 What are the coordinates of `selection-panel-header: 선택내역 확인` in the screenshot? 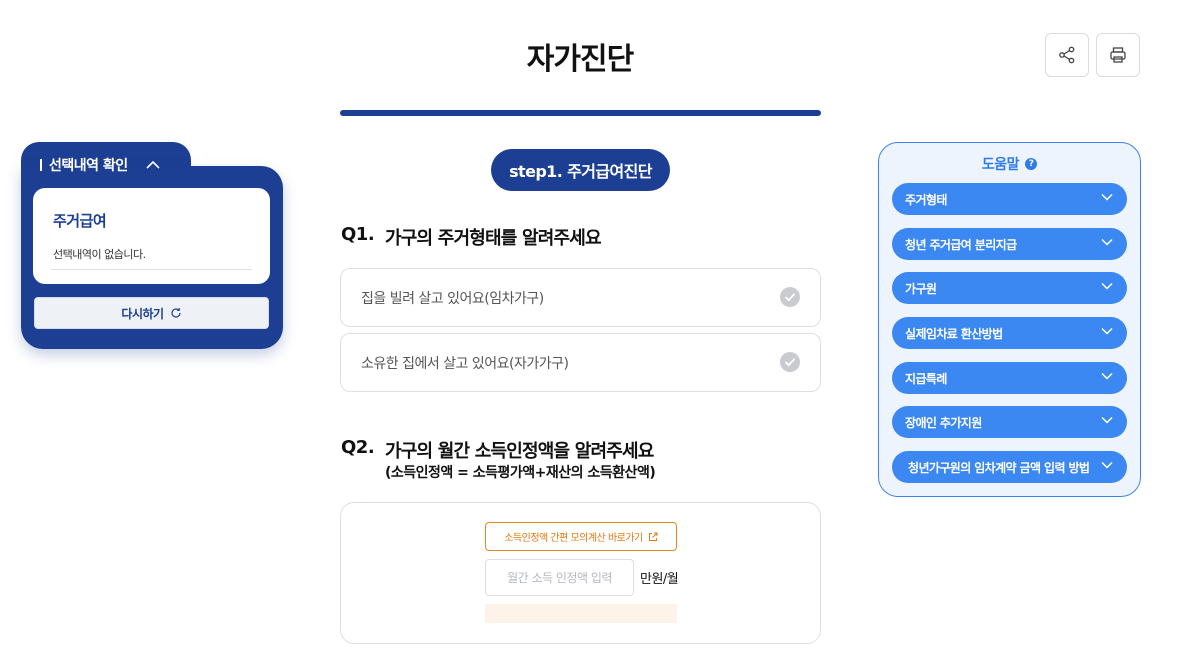 It's located at (84, 165).